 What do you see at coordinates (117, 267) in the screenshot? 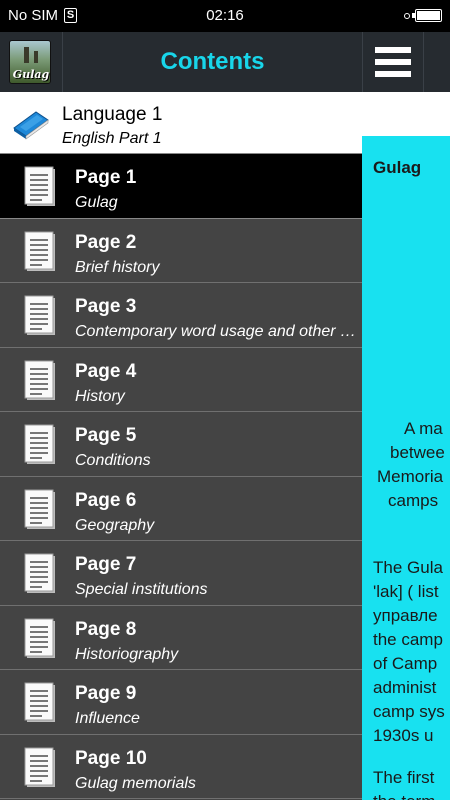
I see `page-subtitle: Brief history` at bounding box center [117, 267].